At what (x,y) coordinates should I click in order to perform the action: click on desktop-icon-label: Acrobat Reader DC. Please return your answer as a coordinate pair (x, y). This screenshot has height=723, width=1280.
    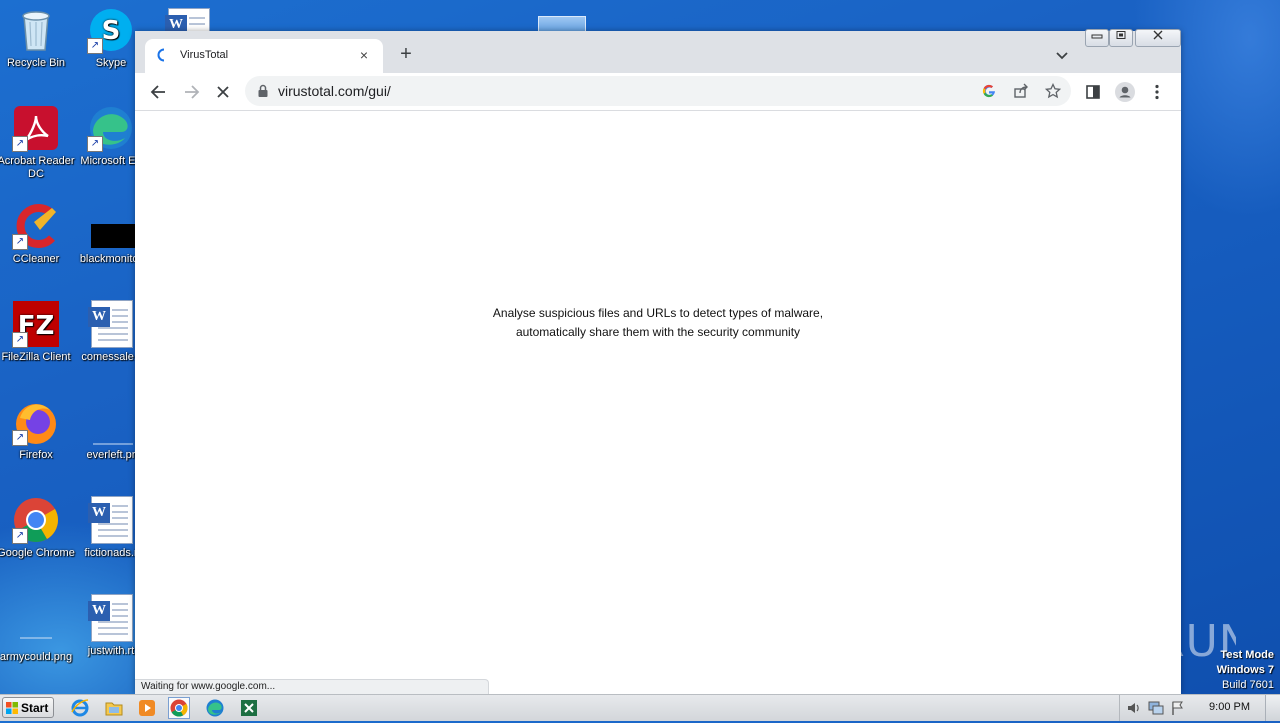
    Looking at the image, I should click on (37, 167).